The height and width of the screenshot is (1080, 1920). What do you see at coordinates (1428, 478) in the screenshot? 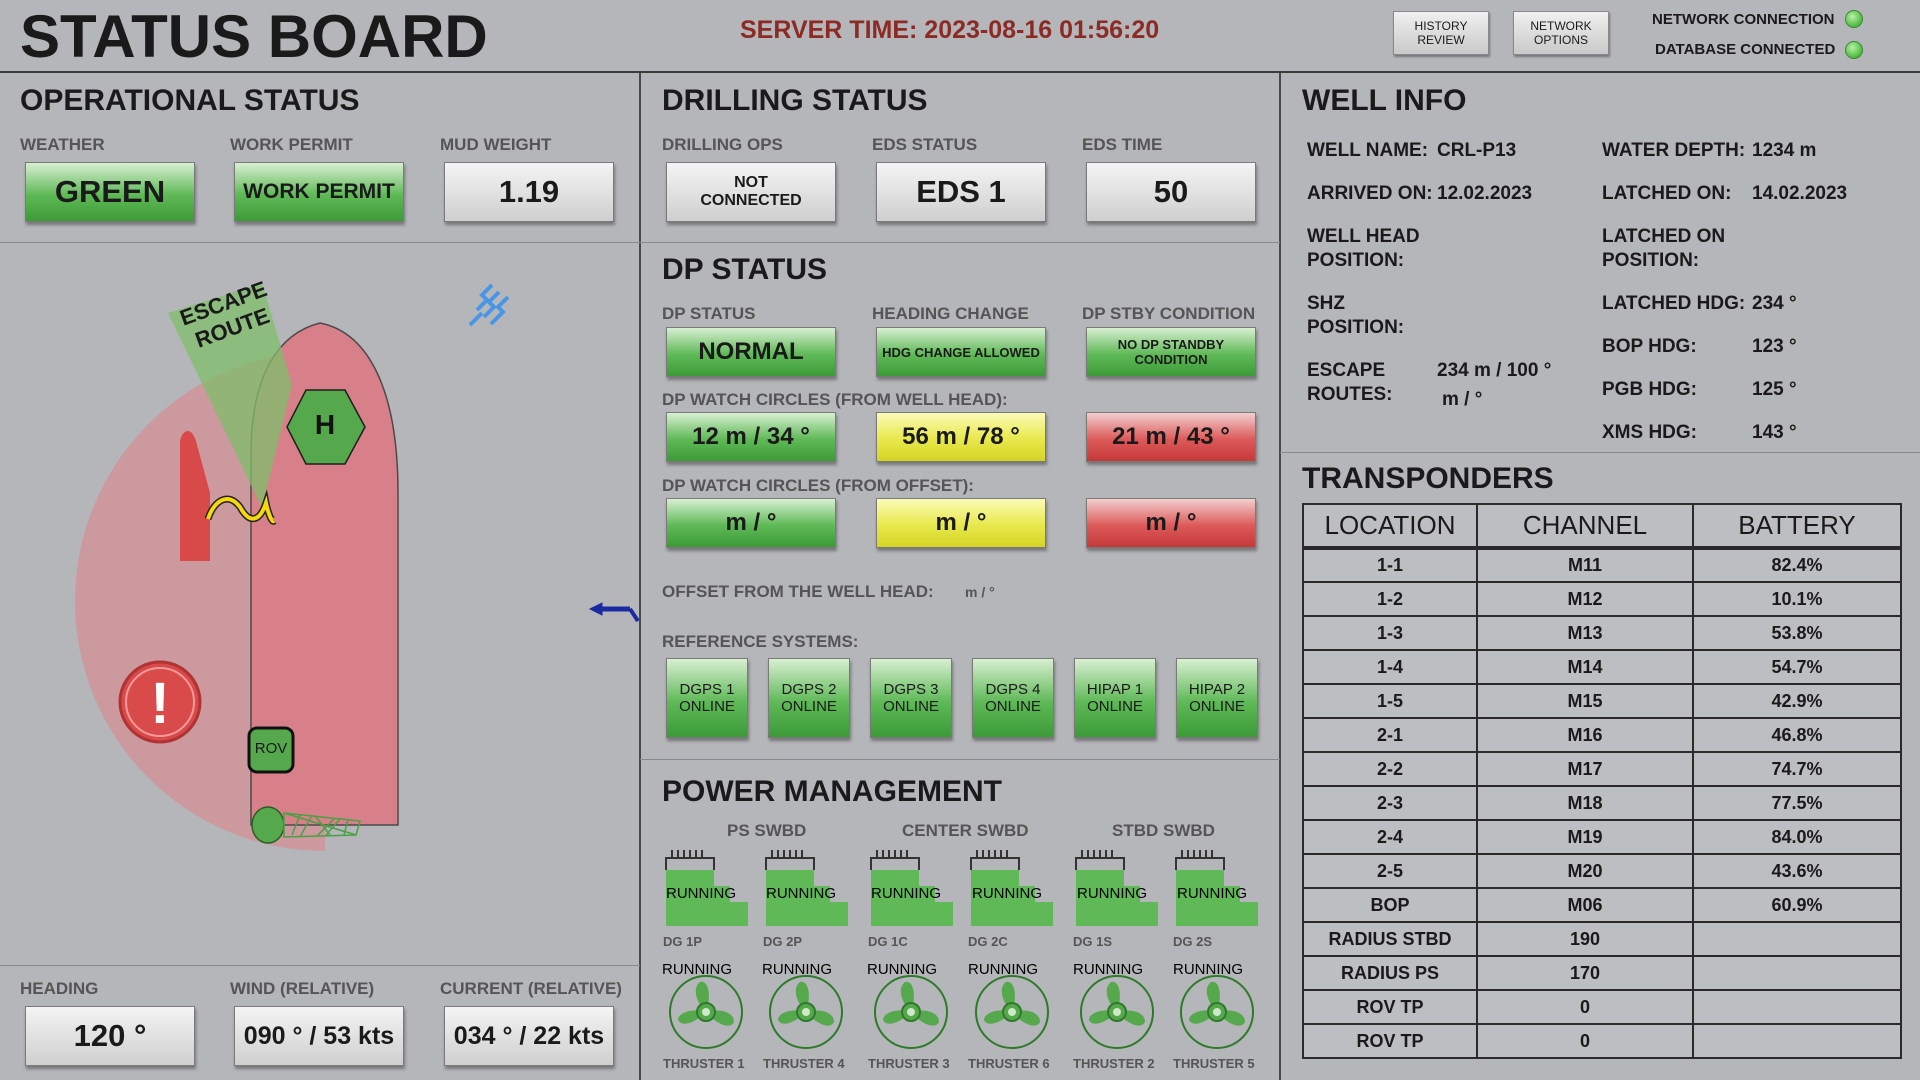
I see `transponders-title: TRANSPONDERS` at bounding box center [1428, 478].